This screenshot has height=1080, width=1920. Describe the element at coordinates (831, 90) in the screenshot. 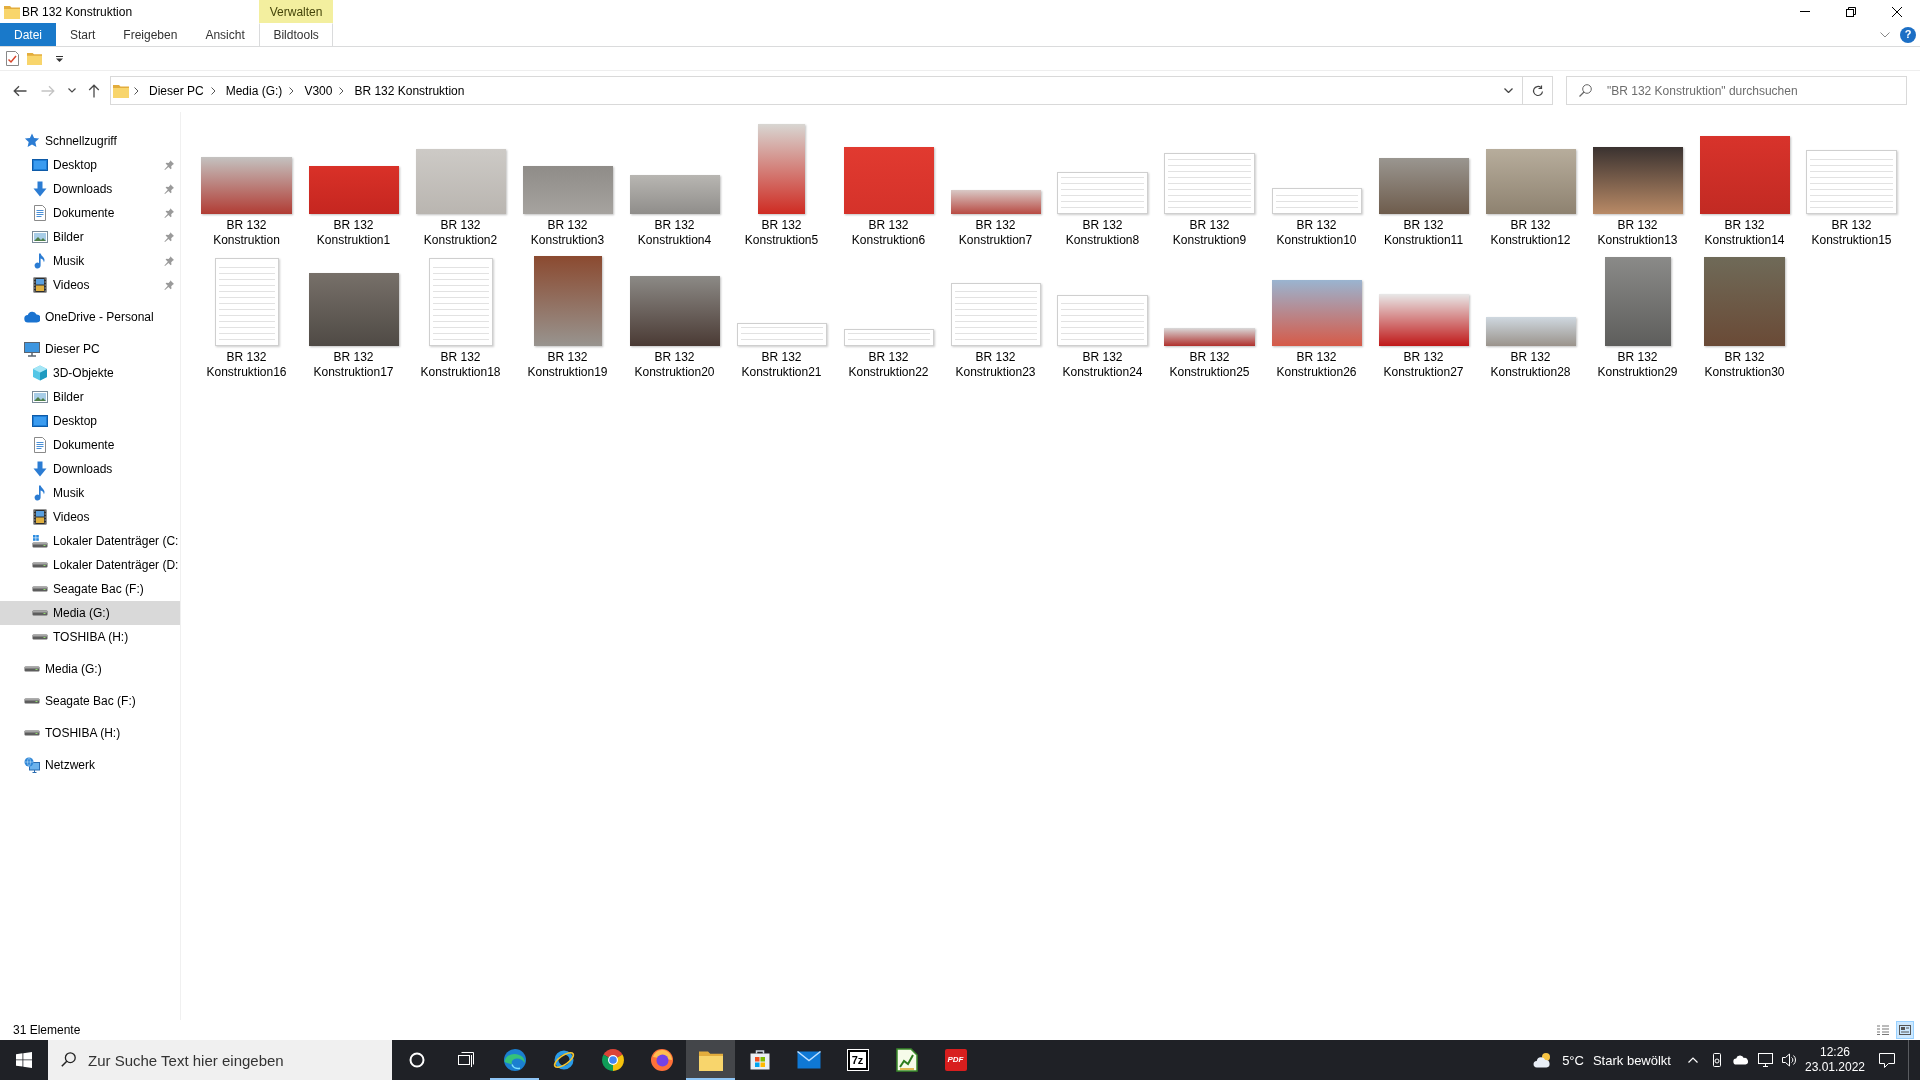

I see `address-bar: Dieser PC Media (G:) V300 BR 132 Konstruktion` at that location.